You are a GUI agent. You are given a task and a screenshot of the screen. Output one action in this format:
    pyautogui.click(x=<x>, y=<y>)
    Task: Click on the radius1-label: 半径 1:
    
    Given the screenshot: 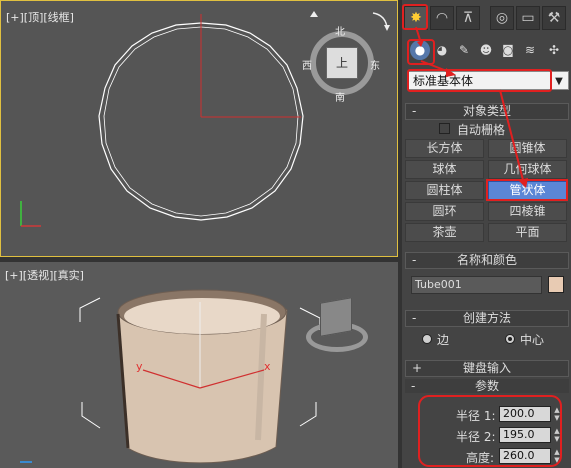 What is the action you would take?
    pyautogui.click(x=476, y=416)
    